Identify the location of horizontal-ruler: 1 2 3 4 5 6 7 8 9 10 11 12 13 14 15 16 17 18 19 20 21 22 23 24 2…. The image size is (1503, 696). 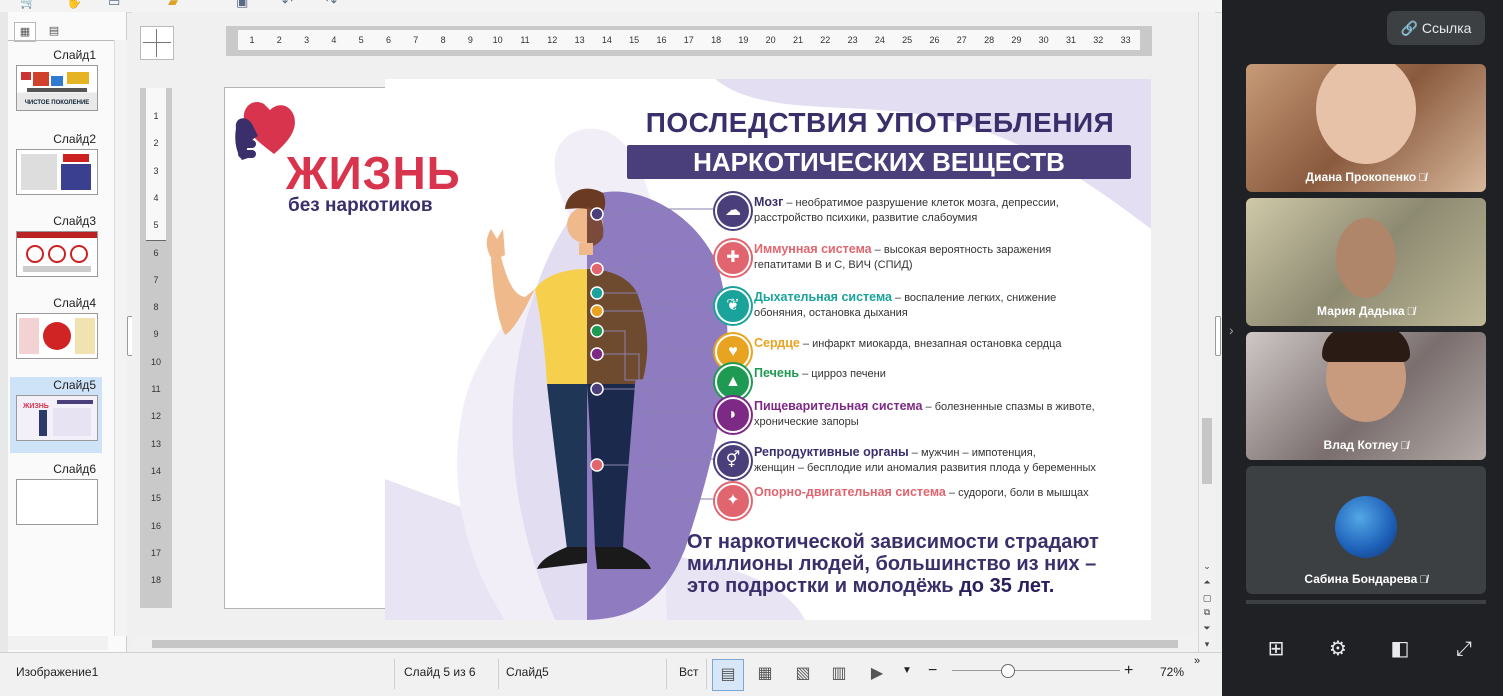
(689, 41).